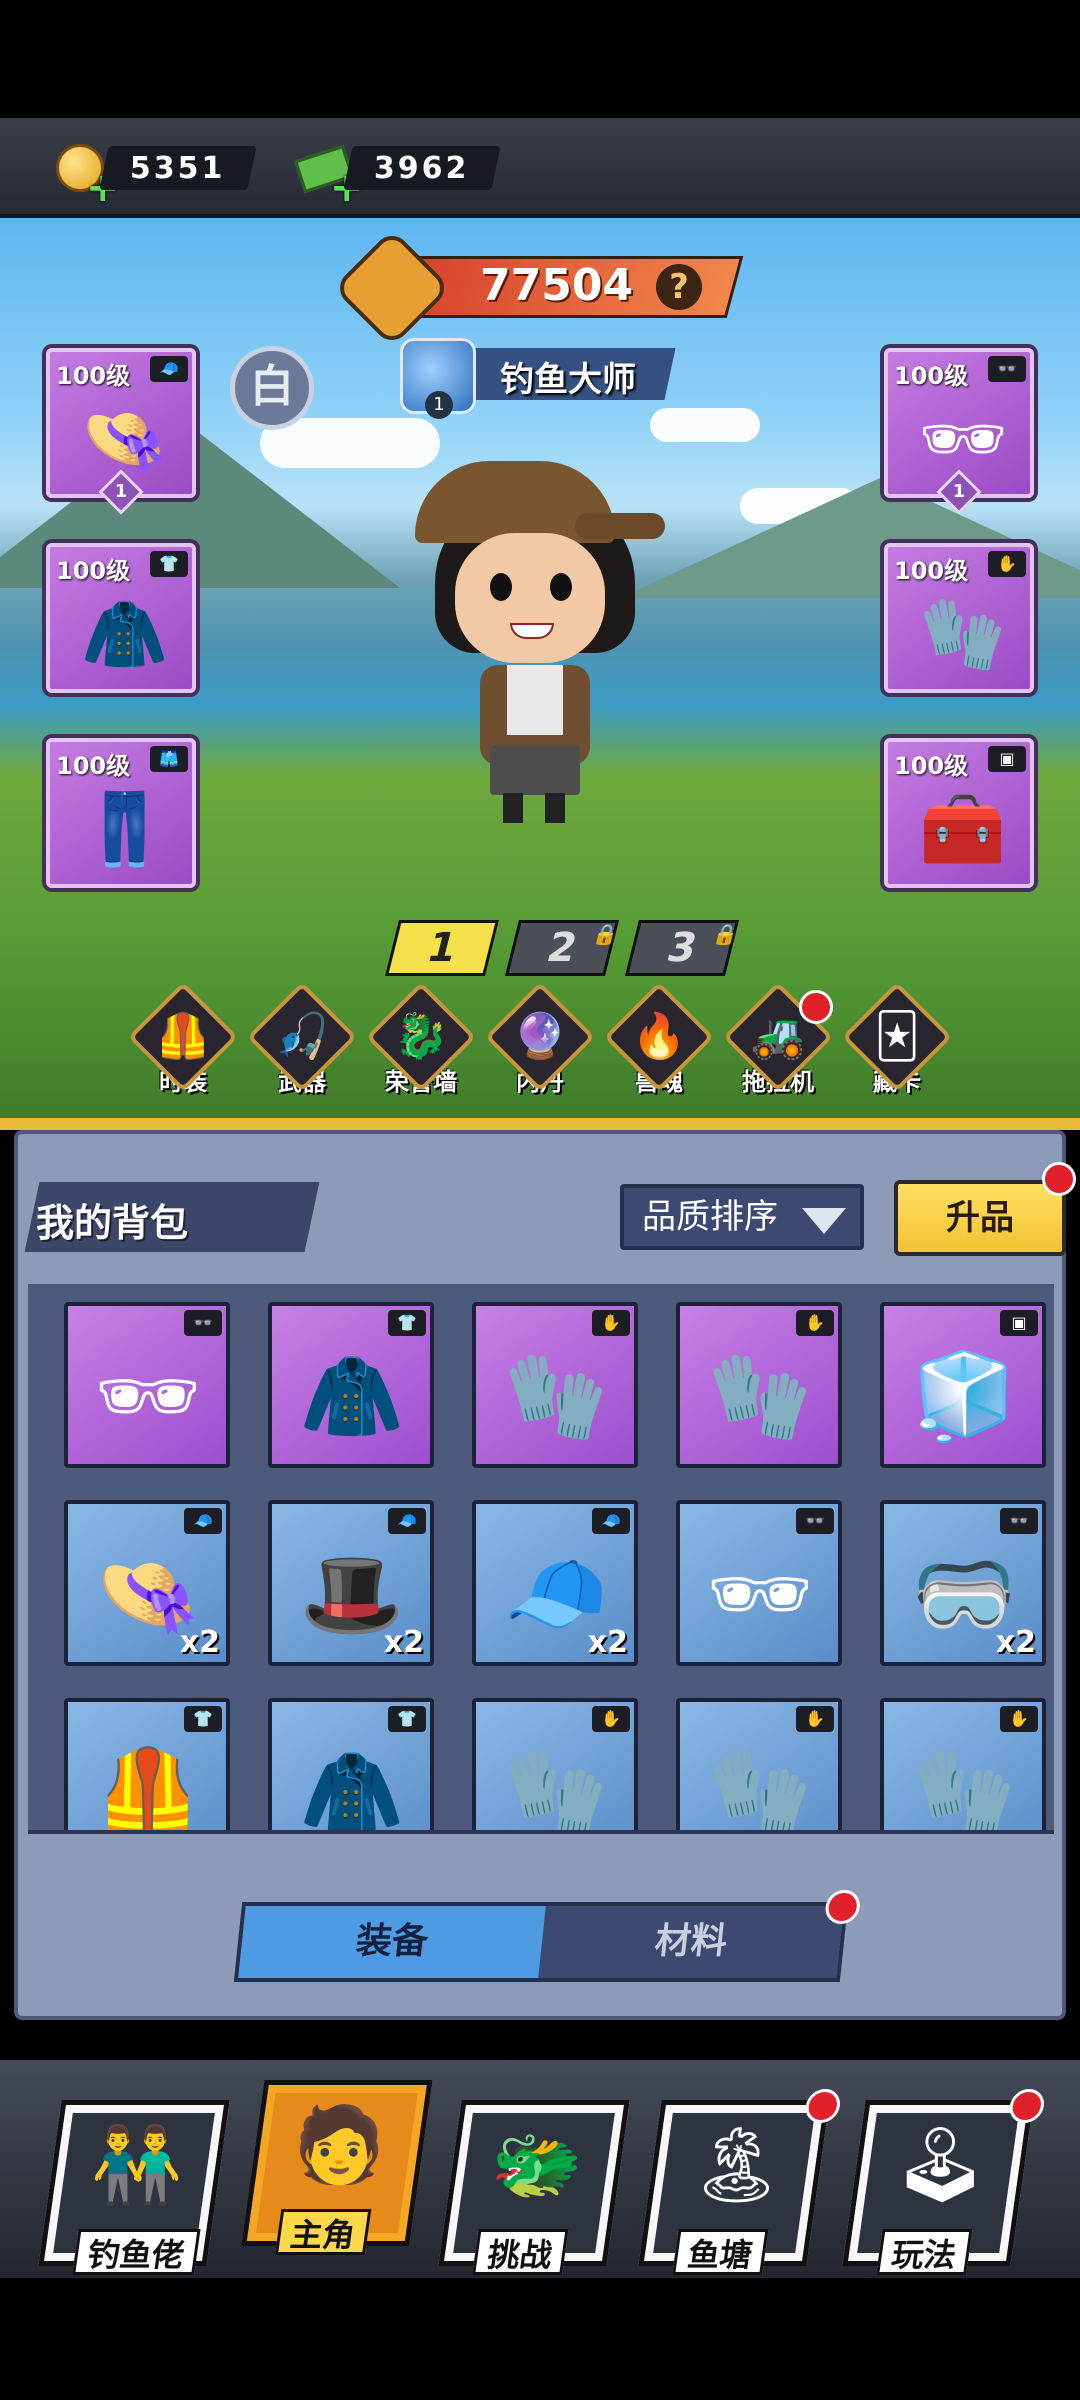  Describe the element at coordinates (136, 2165) in the screenshot. I see `fishermen-icon: 👬` at that location.